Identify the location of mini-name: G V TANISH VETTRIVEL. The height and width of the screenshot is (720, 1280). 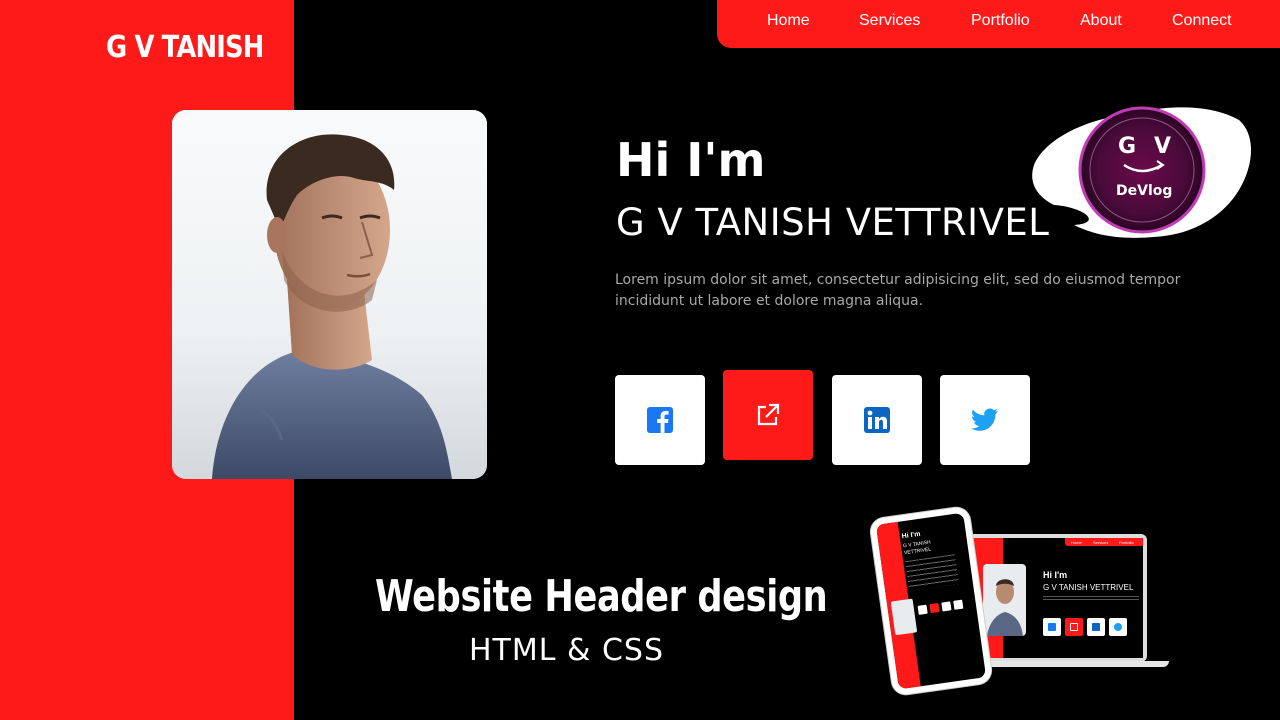
(1088, 587).